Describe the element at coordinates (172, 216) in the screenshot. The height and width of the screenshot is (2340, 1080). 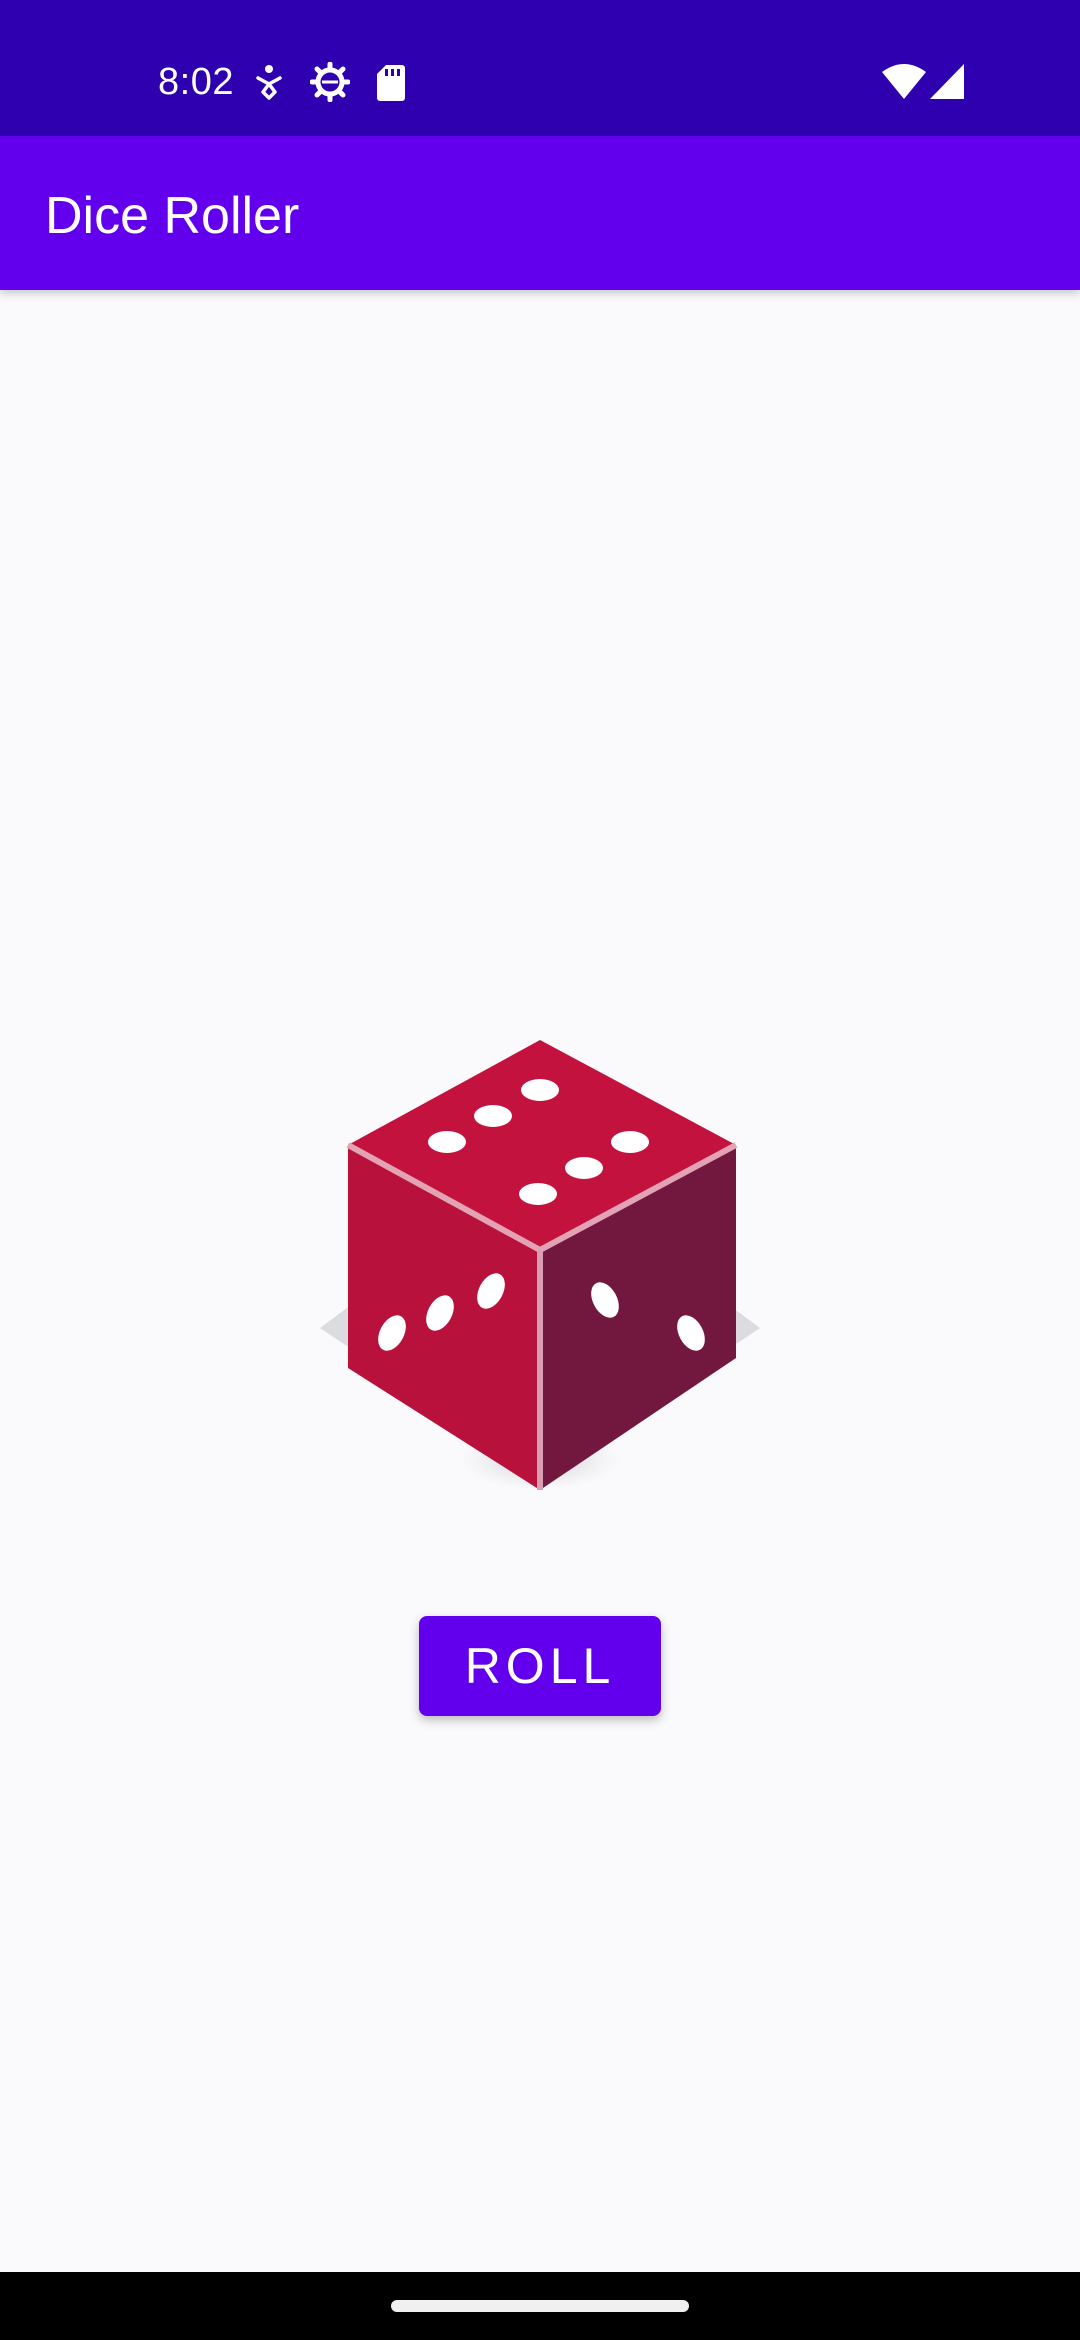
I see `app-title: Dice Roller` at that location.